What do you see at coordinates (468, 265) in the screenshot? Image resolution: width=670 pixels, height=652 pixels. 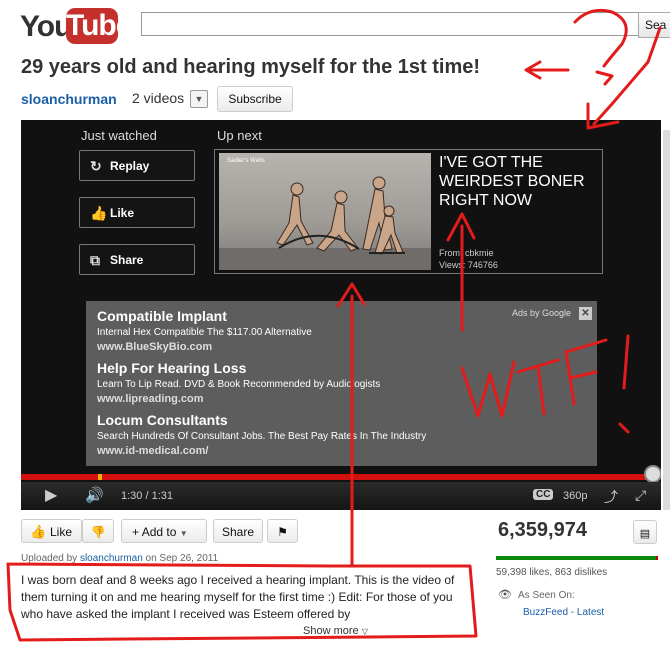 I see `up-next-views: Views: 746766` at bounding box center [468, 265].